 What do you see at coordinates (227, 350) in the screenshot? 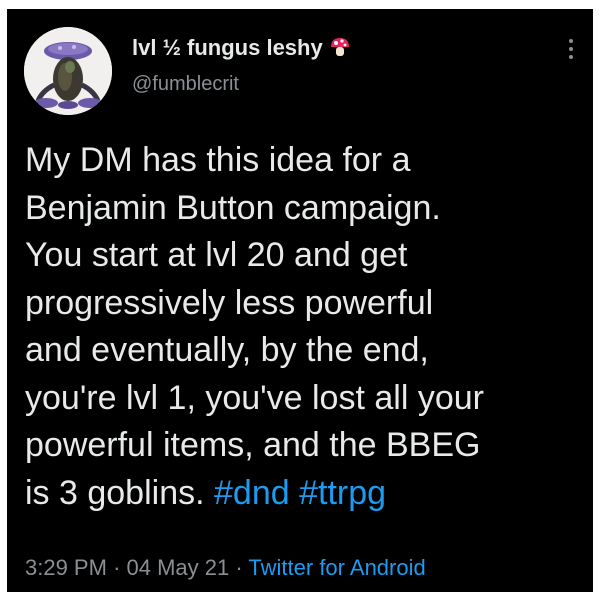
I see `tweet-line: and eventually, by the end,` at bounding box center [227, 350].